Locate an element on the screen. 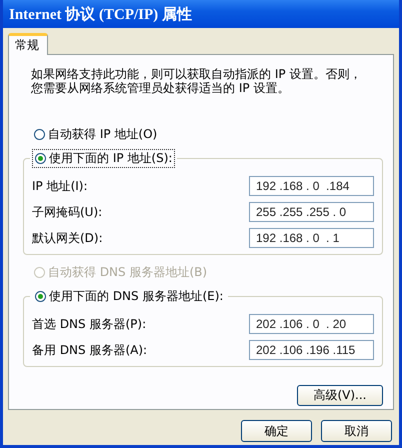 The width and height of the screenshot is (402, 448). field-label: 子网掩码(U): is located at coordinates (67, 212).